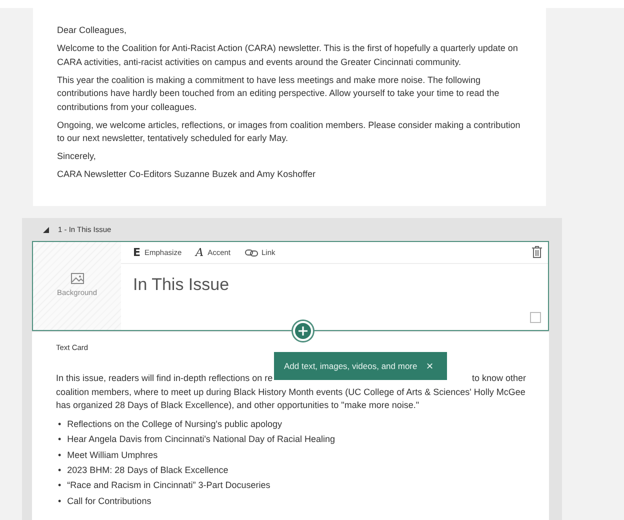 The height and width of the screenshot is (520, 624). I want to click on heading-text: In This Issue, so click(181, 285).